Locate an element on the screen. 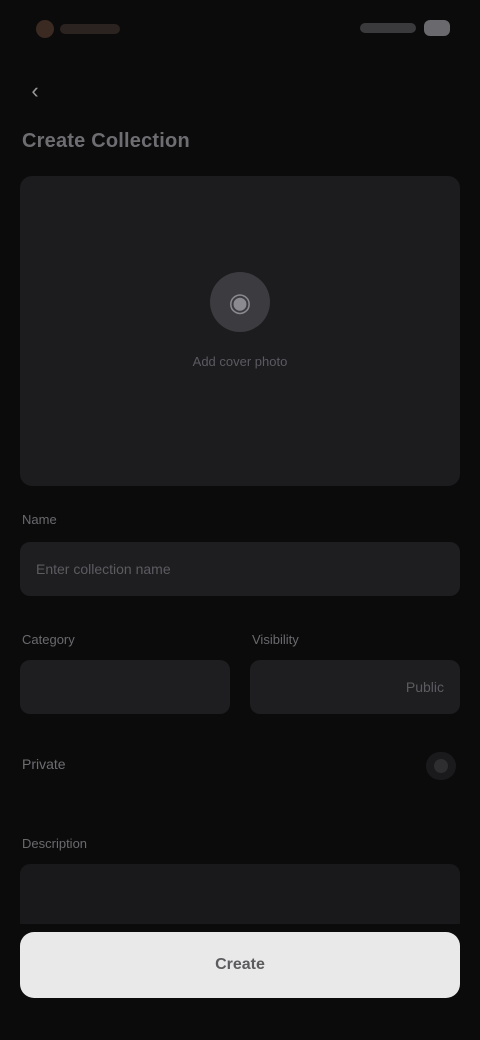 The height and width of the screenshot is (1040, 480). cover-photo-label: Add cover photo is located at coordinates (240, 361).